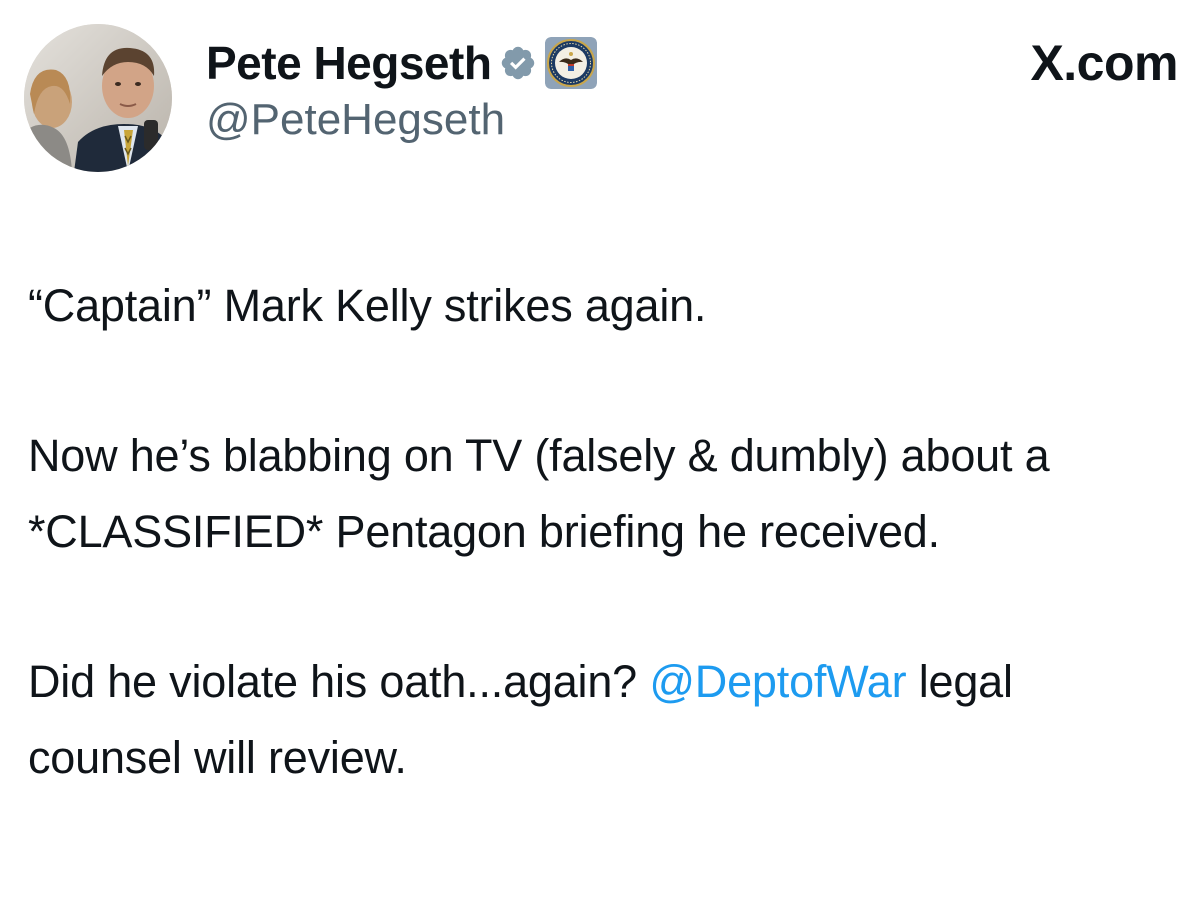  I want to click on department-seal-icon, so click(571, 63).